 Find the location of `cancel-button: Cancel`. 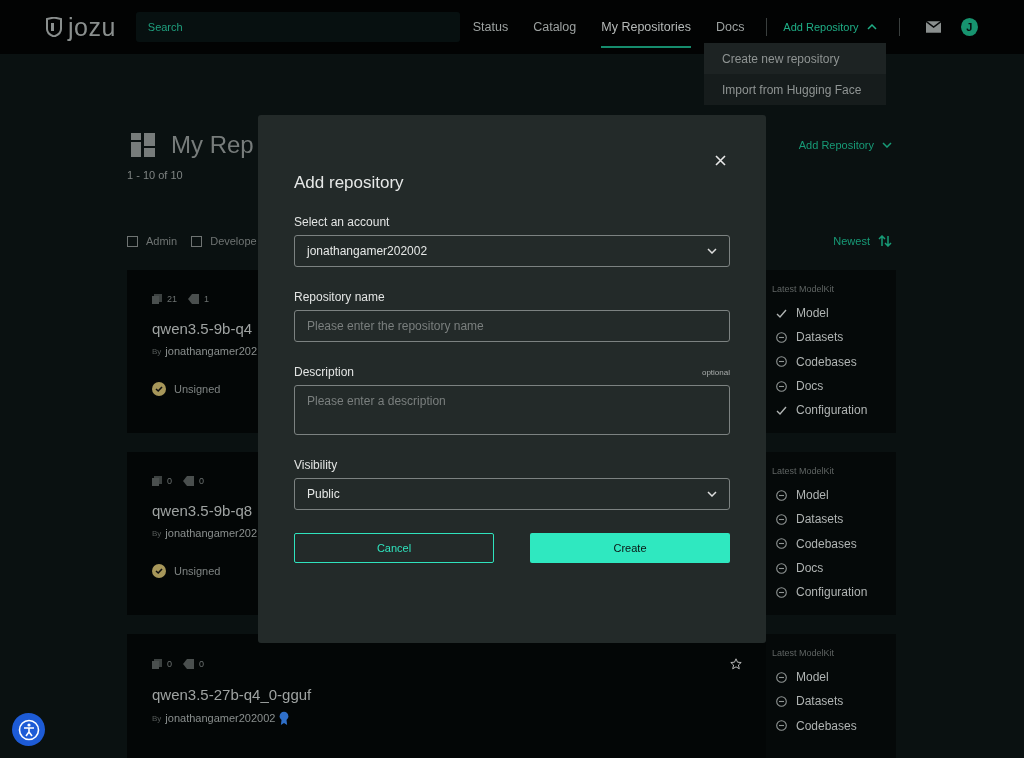

cancel-button: Cancel is located at coordinates (394, 548).